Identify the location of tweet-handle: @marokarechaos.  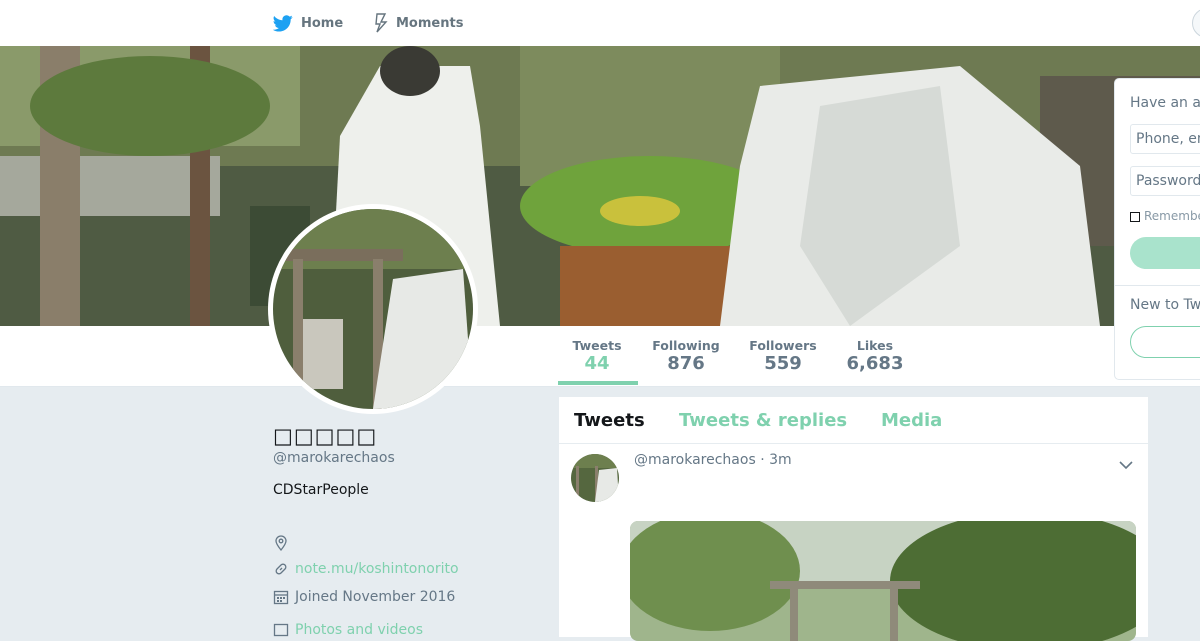
(695, 460).